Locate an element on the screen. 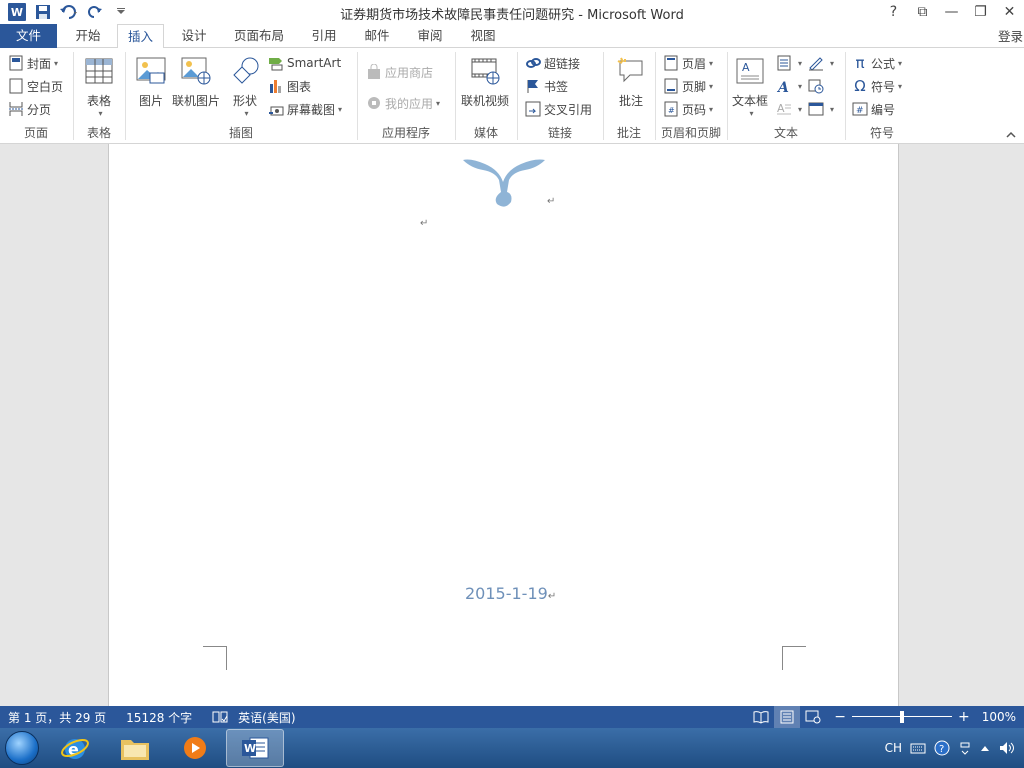 Image resolution: width=1024 pixels, height=768 pixels. undo-button is located at coordinates (69, 12).